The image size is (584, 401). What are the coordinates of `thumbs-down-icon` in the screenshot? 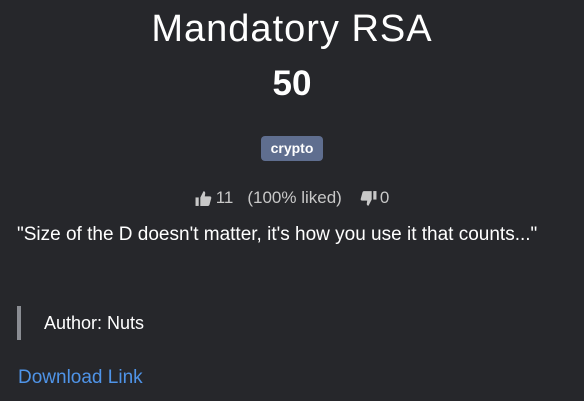 It's located at (368, 198).